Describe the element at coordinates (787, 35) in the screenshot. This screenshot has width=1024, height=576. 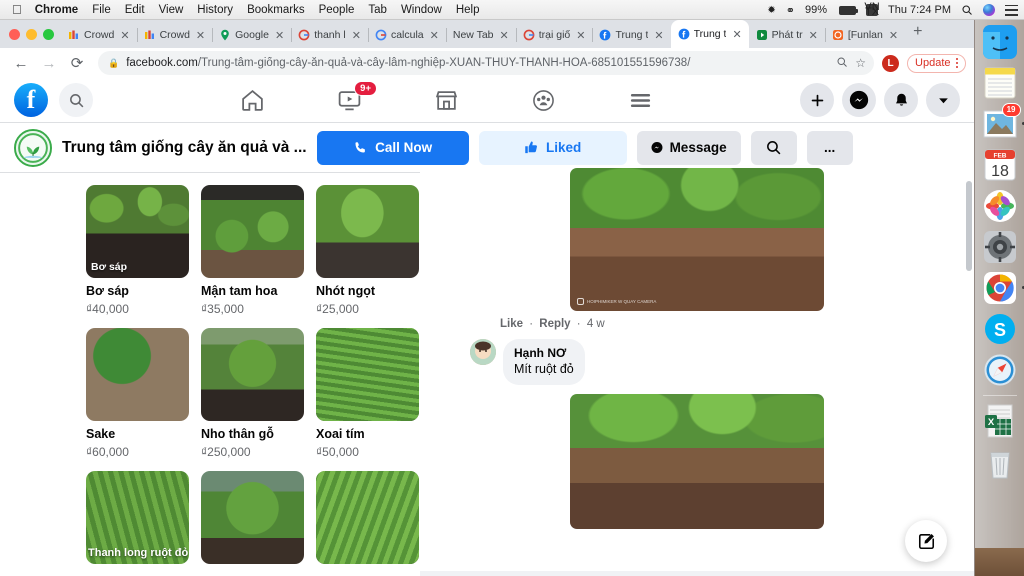
I see `browser-tab: Phát tr ✕` at that location.